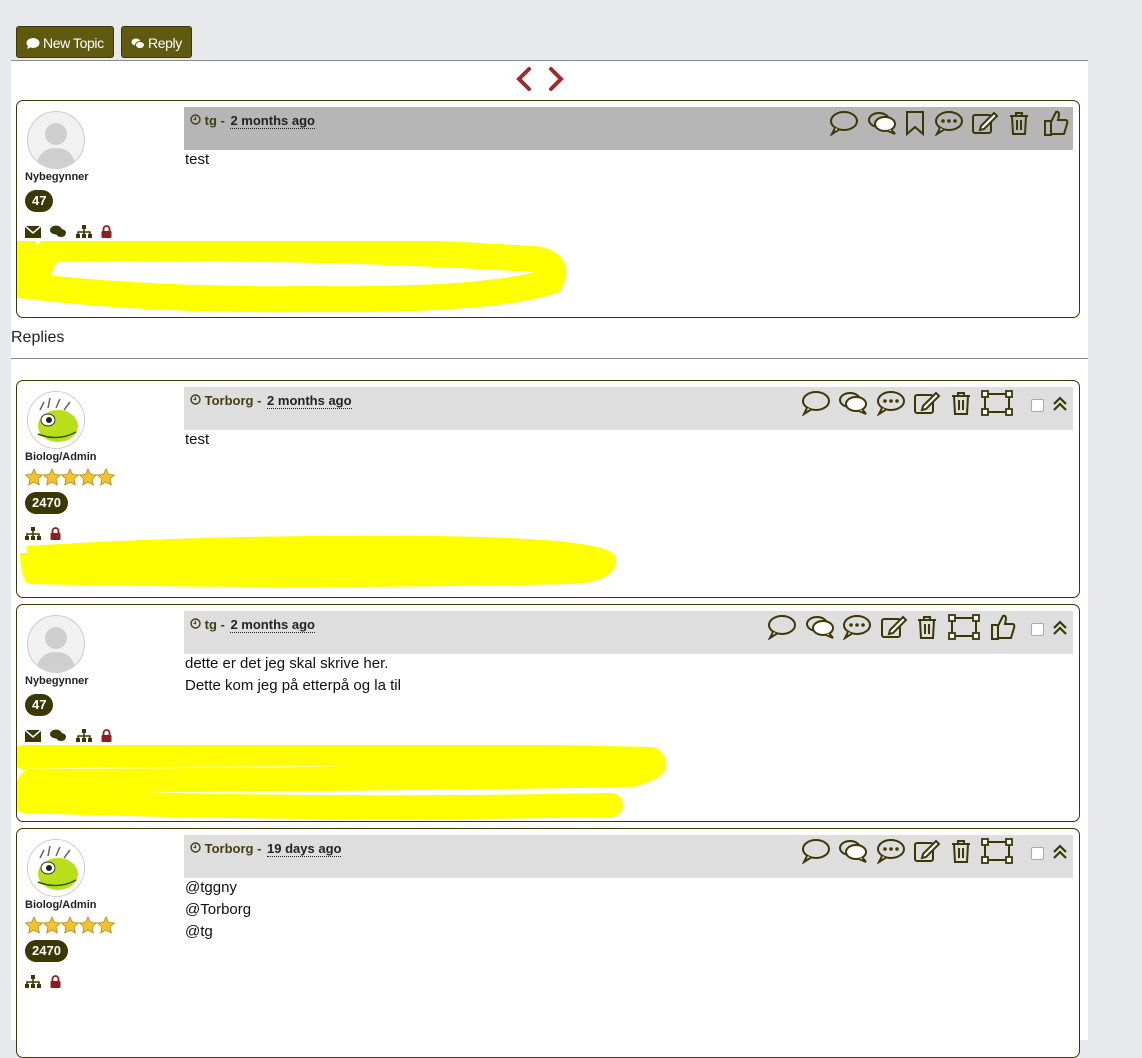 The image size is (1142, 1058). What do you see at coordinates (197, 160) in the screenshot?
I see `post-body: test` at bounding box center [197, 160].